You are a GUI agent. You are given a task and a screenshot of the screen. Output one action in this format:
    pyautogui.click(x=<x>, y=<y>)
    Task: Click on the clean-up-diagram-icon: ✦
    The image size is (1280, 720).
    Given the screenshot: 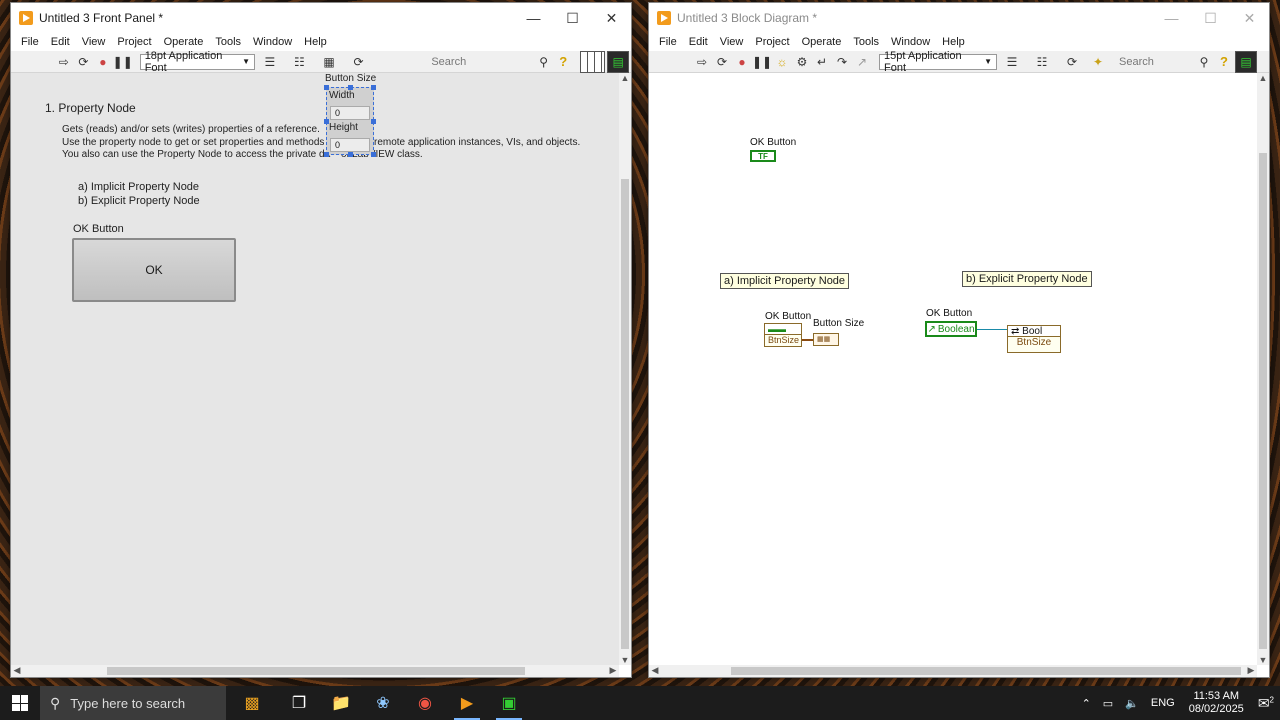 What is the action you would take?
    pyautogui.click(x=1098, y=62)
    